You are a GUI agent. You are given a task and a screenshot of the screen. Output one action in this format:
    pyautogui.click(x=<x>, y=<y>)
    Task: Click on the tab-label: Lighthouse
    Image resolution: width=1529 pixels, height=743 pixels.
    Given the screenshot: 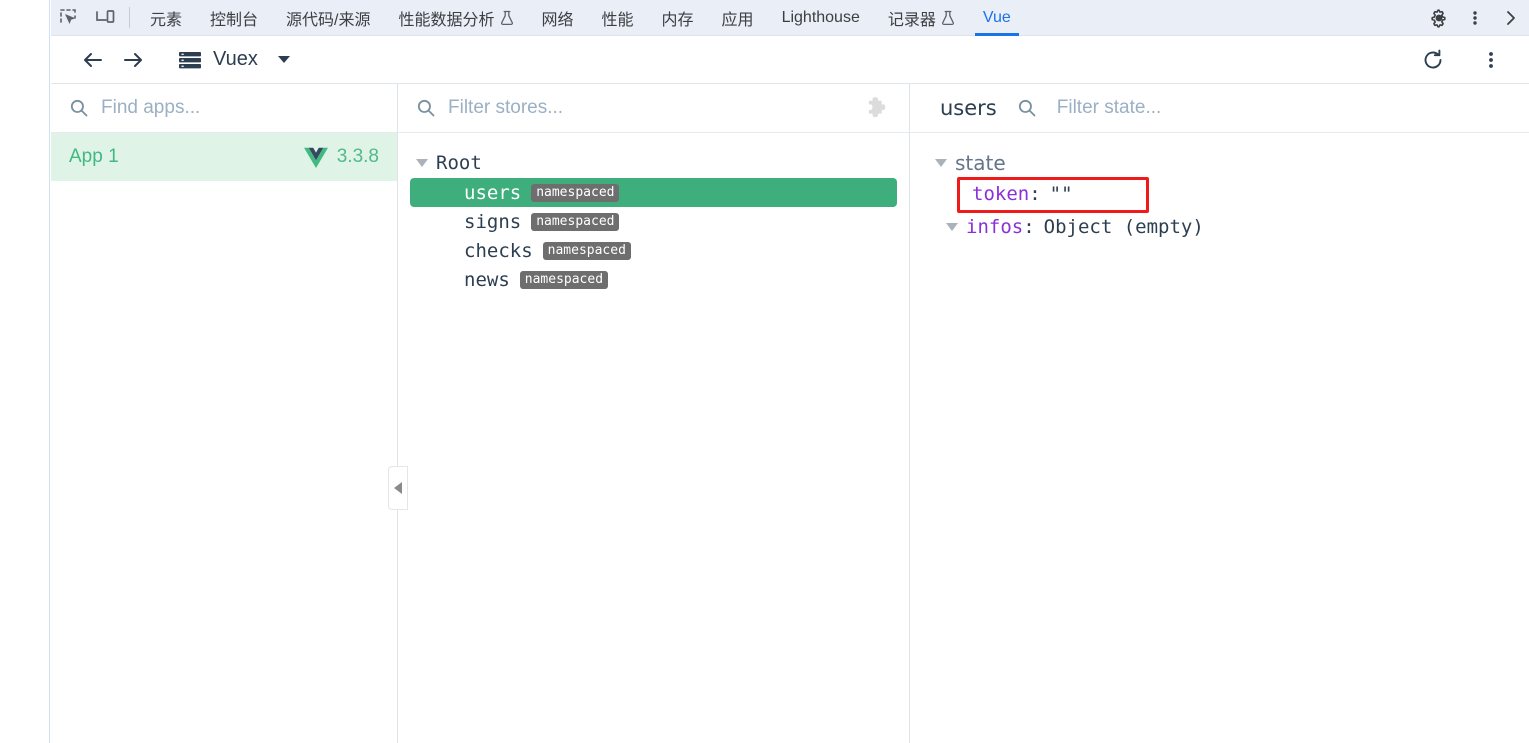 What is the action you would take?
    pyautogui.click(x=820, y=17)
    